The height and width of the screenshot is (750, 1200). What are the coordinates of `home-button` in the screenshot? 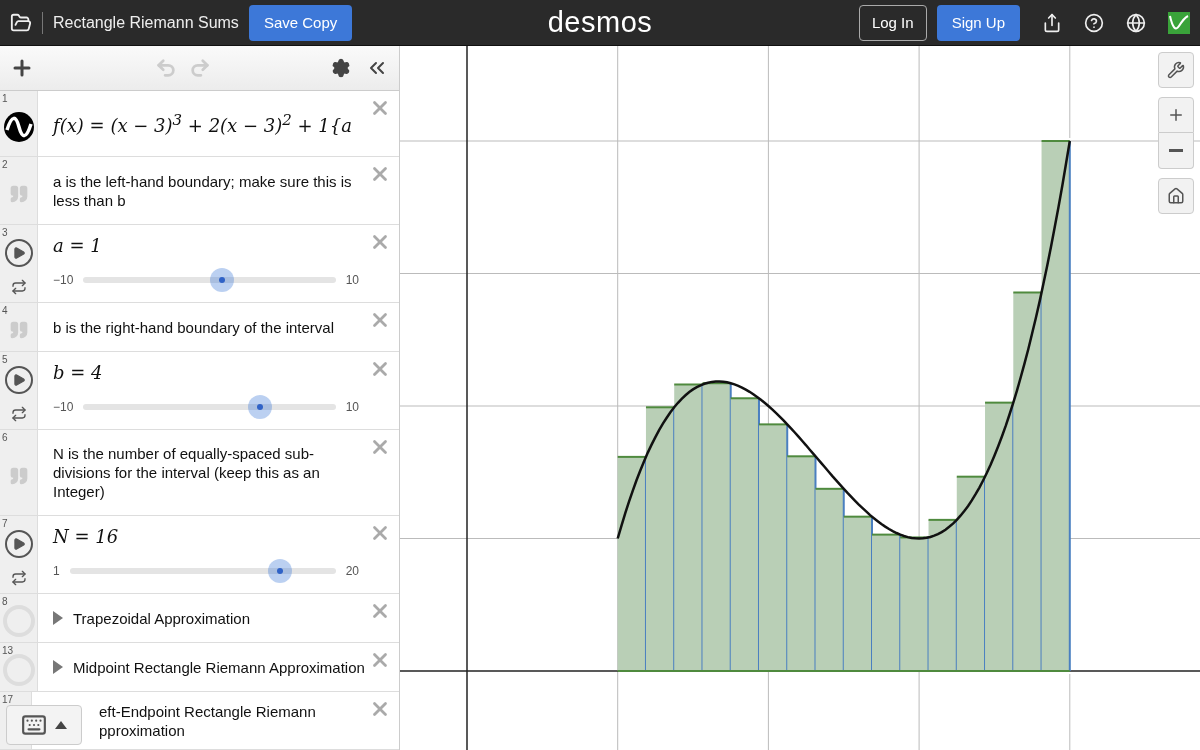 It's located at (1176, 196).